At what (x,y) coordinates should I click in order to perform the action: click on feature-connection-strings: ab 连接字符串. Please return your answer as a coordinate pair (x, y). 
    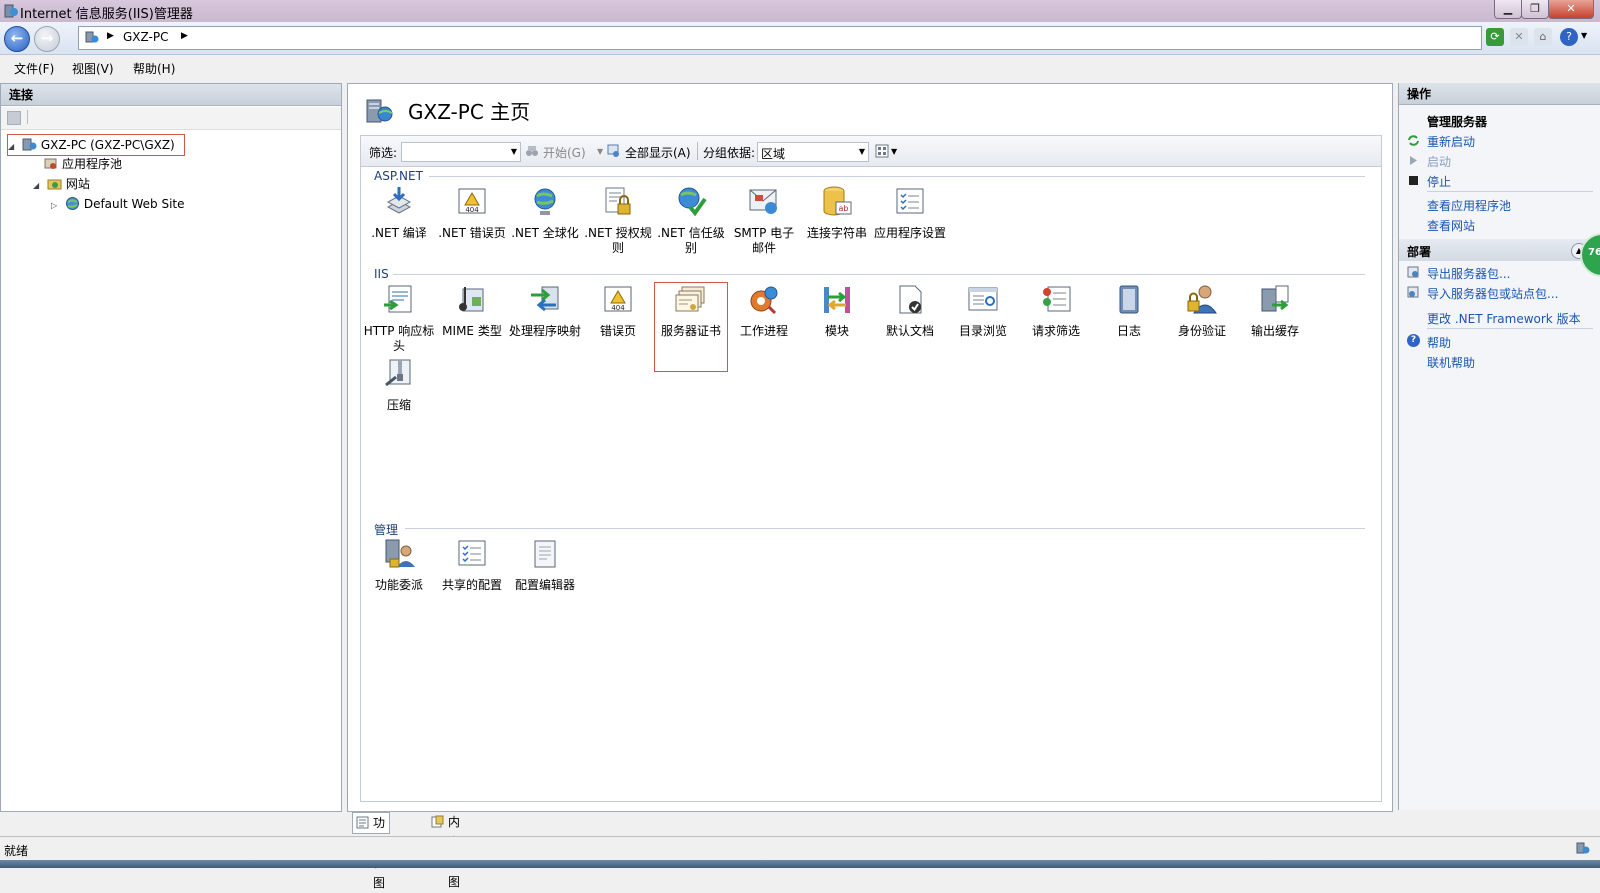
    Looking at the image, I should click on (837, 229).